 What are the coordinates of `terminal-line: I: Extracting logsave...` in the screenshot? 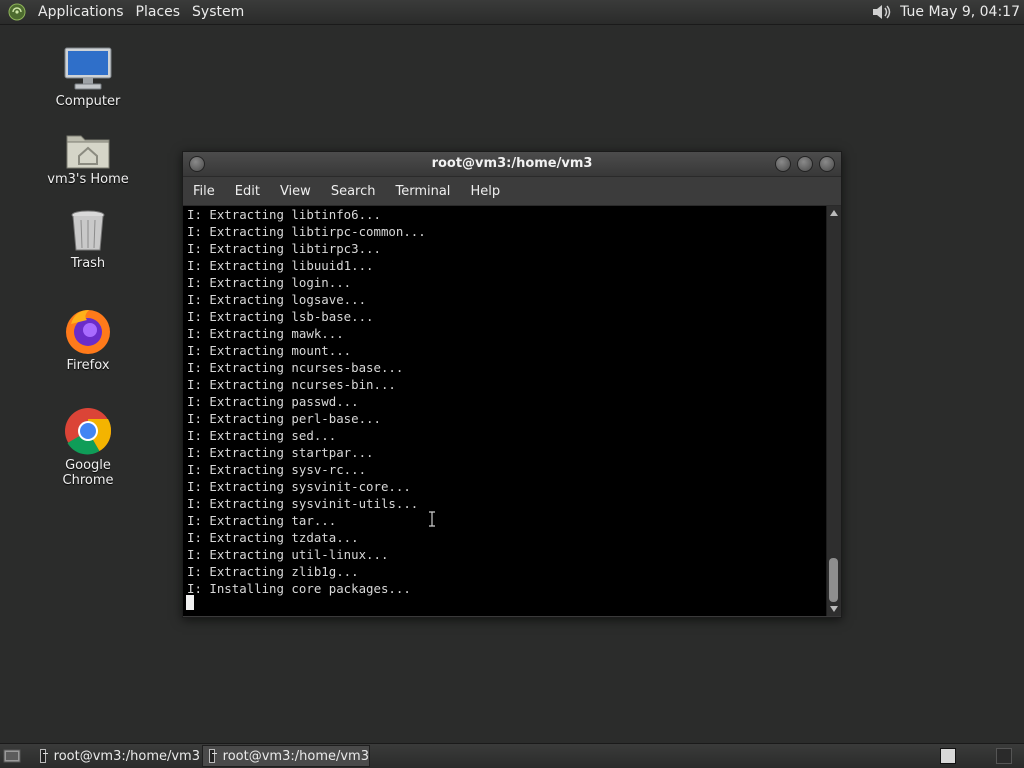 It's located at (277, 299).